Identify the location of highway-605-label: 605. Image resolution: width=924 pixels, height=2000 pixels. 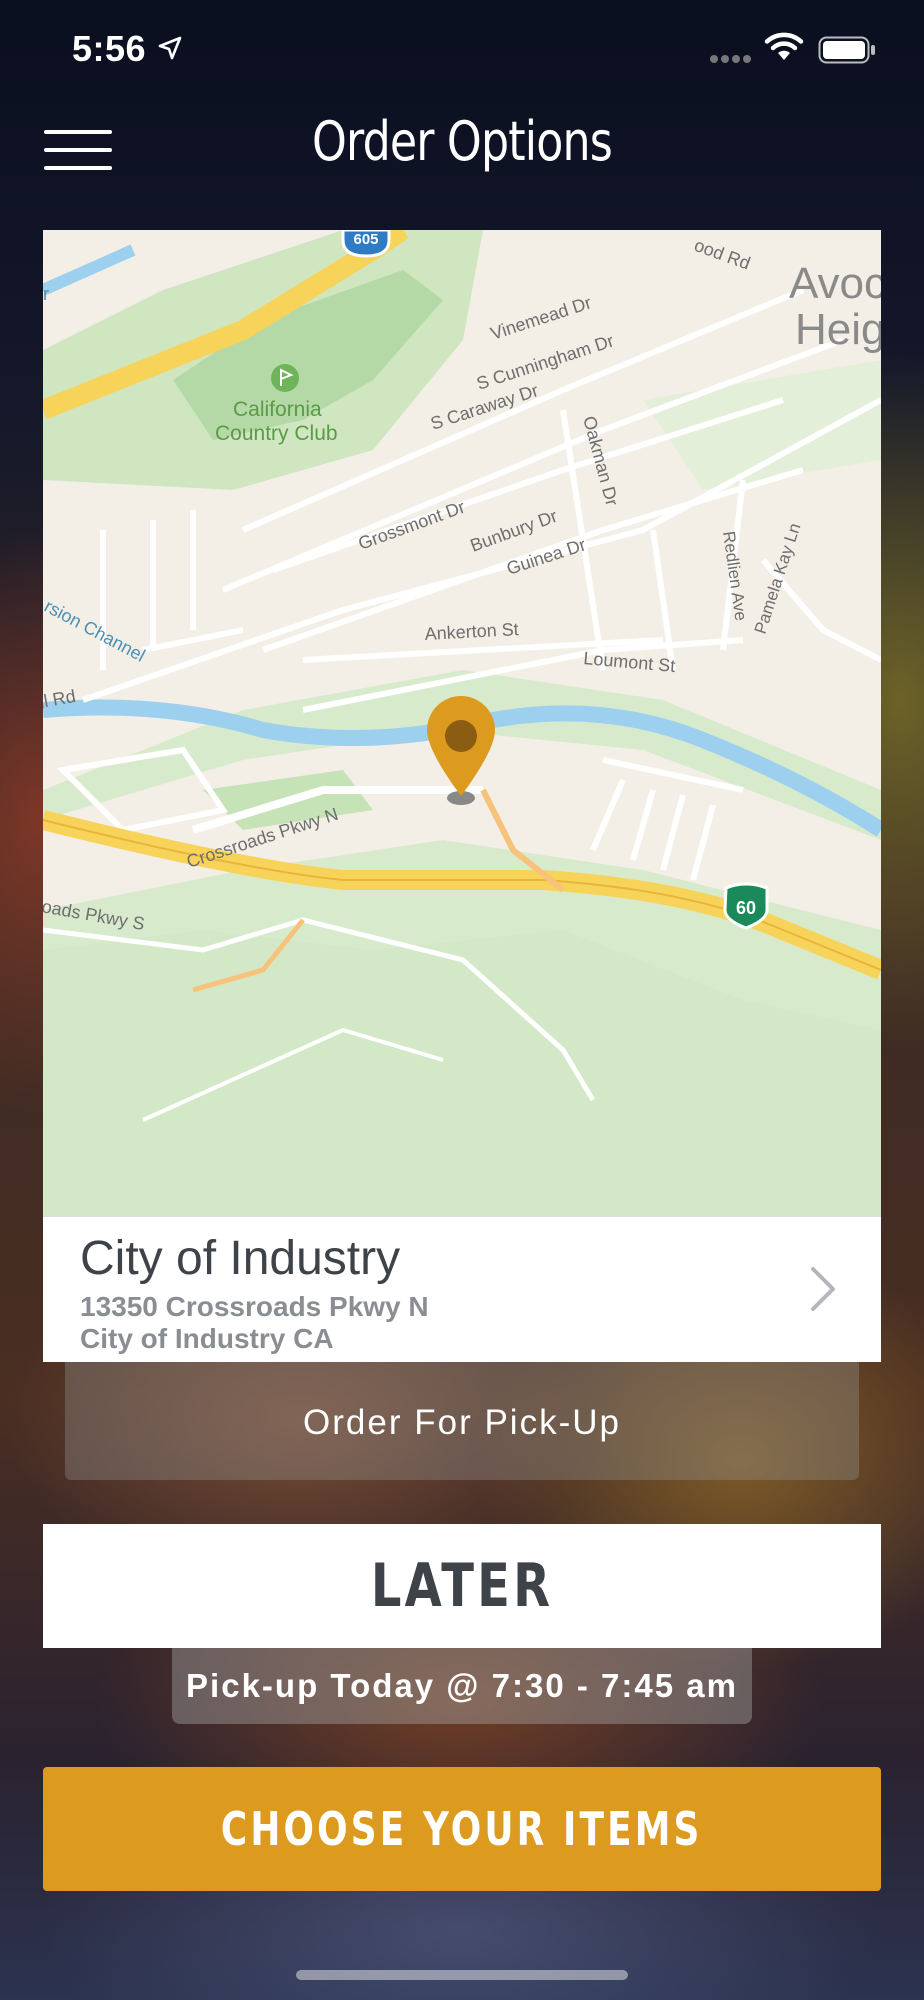
(365, 239).